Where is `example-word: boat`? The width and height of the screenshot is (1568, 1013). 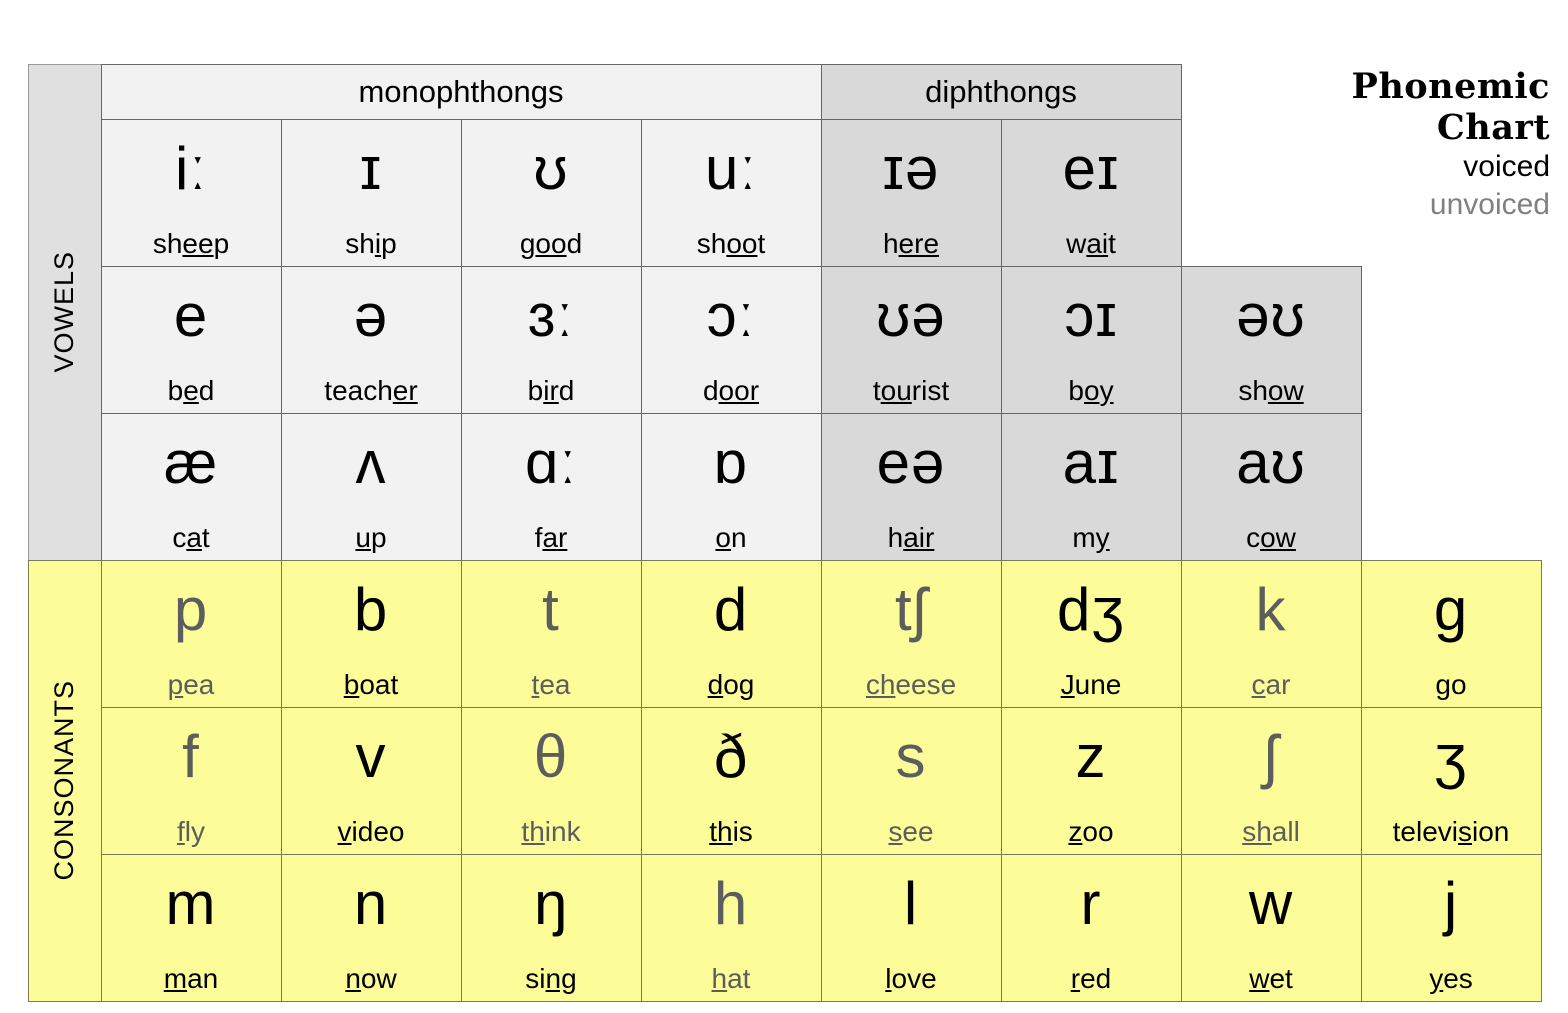
example-word: boat is located at coordinates (371, 684).